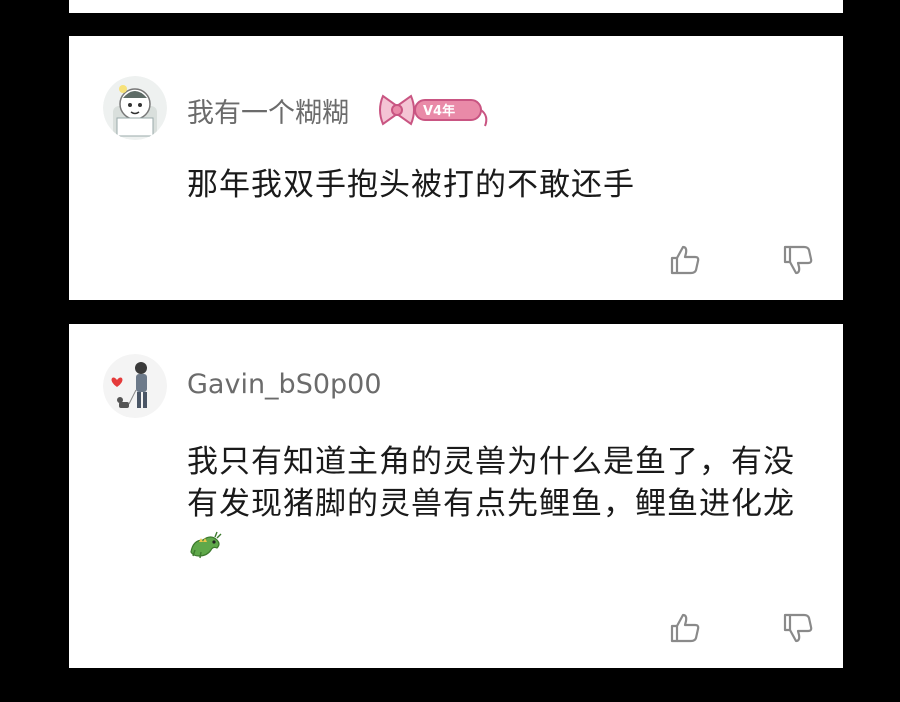  Describe the element at coordinates (284, 384) in the screenshot. I see `username: Gavin_bS0p00` at that location.